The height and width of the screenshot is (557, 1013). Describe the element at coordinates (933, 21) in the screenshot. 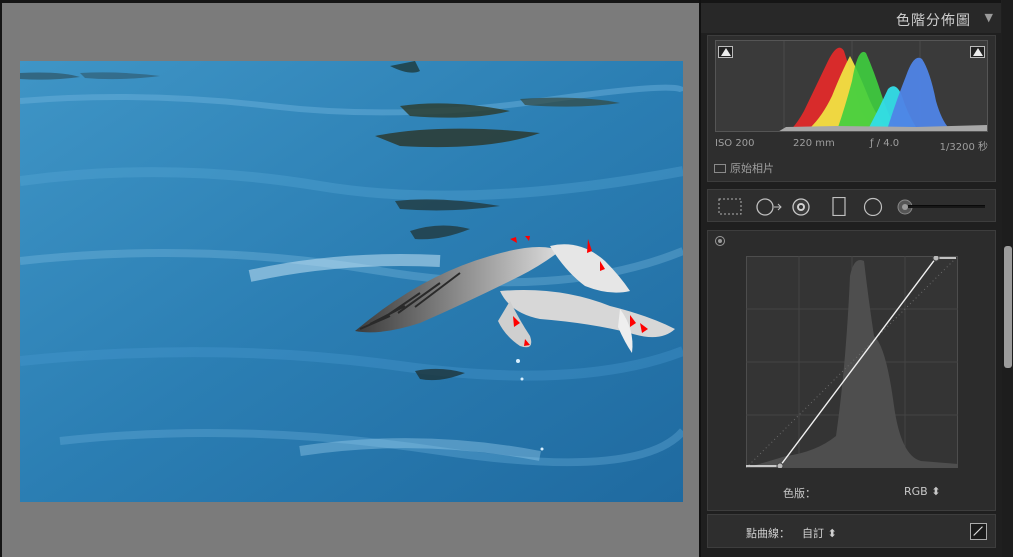

I see `panel-title: 色階分佈圖` at that location.